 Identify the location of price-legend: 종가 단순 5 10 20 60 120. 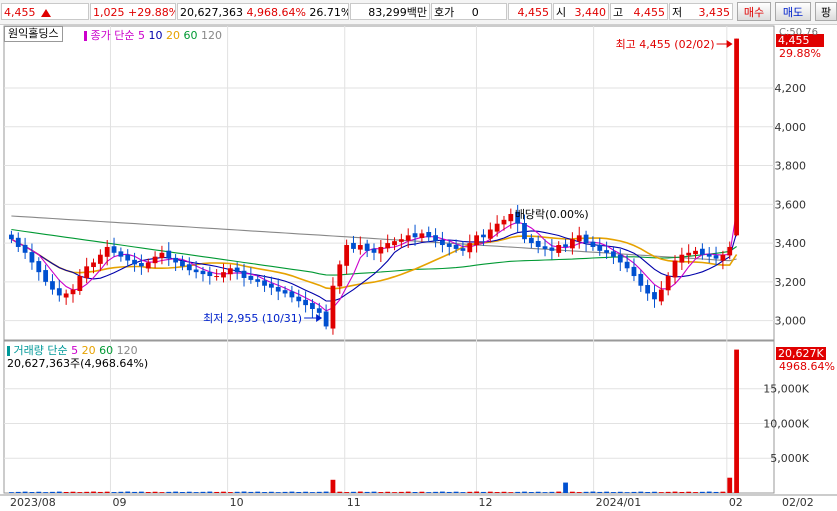
(153, 35).